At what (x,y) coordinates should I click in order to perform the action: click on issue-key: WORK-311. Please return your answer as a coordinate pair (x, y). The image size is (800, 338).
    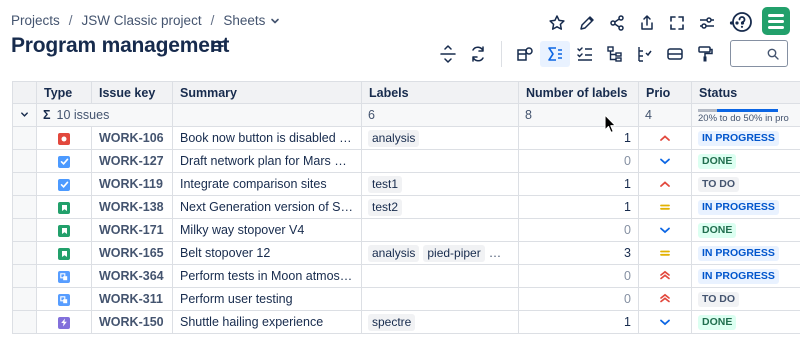
    Looking at the image, I should click on (132, 299).